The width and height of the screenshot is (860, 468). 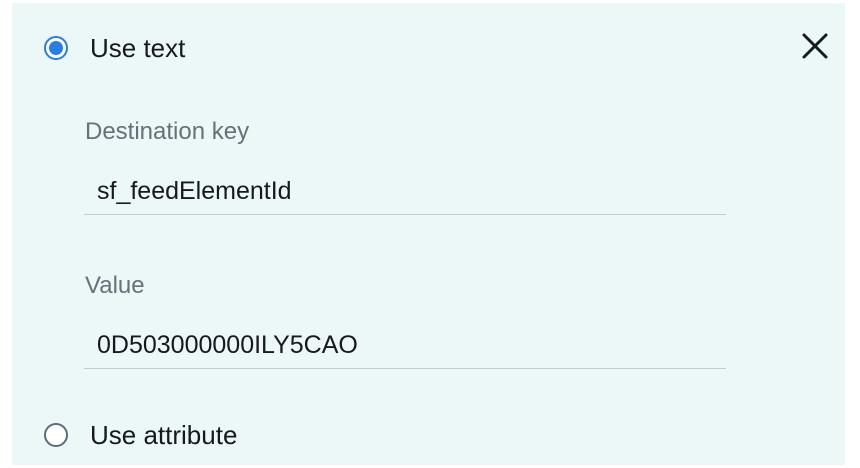 I want to click on value-input, so click(x=405, y=346).